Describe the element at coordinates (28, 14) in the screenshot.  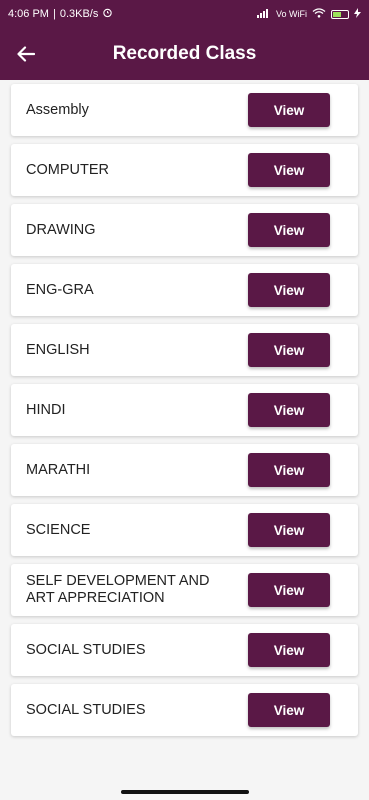
I see `status-time: 4:06 PM` at that location.